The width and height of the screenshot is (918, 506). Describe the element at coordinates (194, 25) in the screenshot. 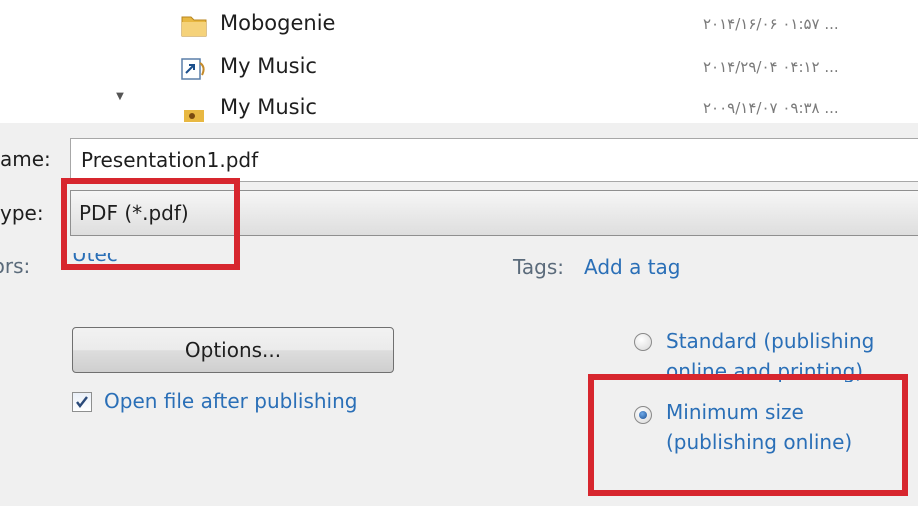

I see `folder-icon` at that location.